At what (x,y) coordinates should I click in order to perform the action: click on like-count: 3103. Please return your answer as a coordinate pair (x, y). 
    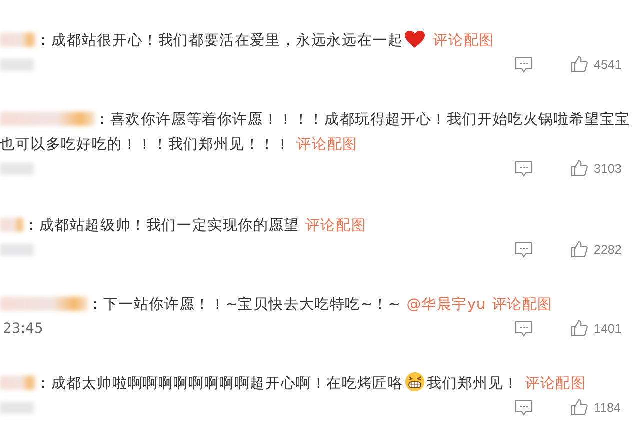
    Looking at the image, I should click on (608, 169).